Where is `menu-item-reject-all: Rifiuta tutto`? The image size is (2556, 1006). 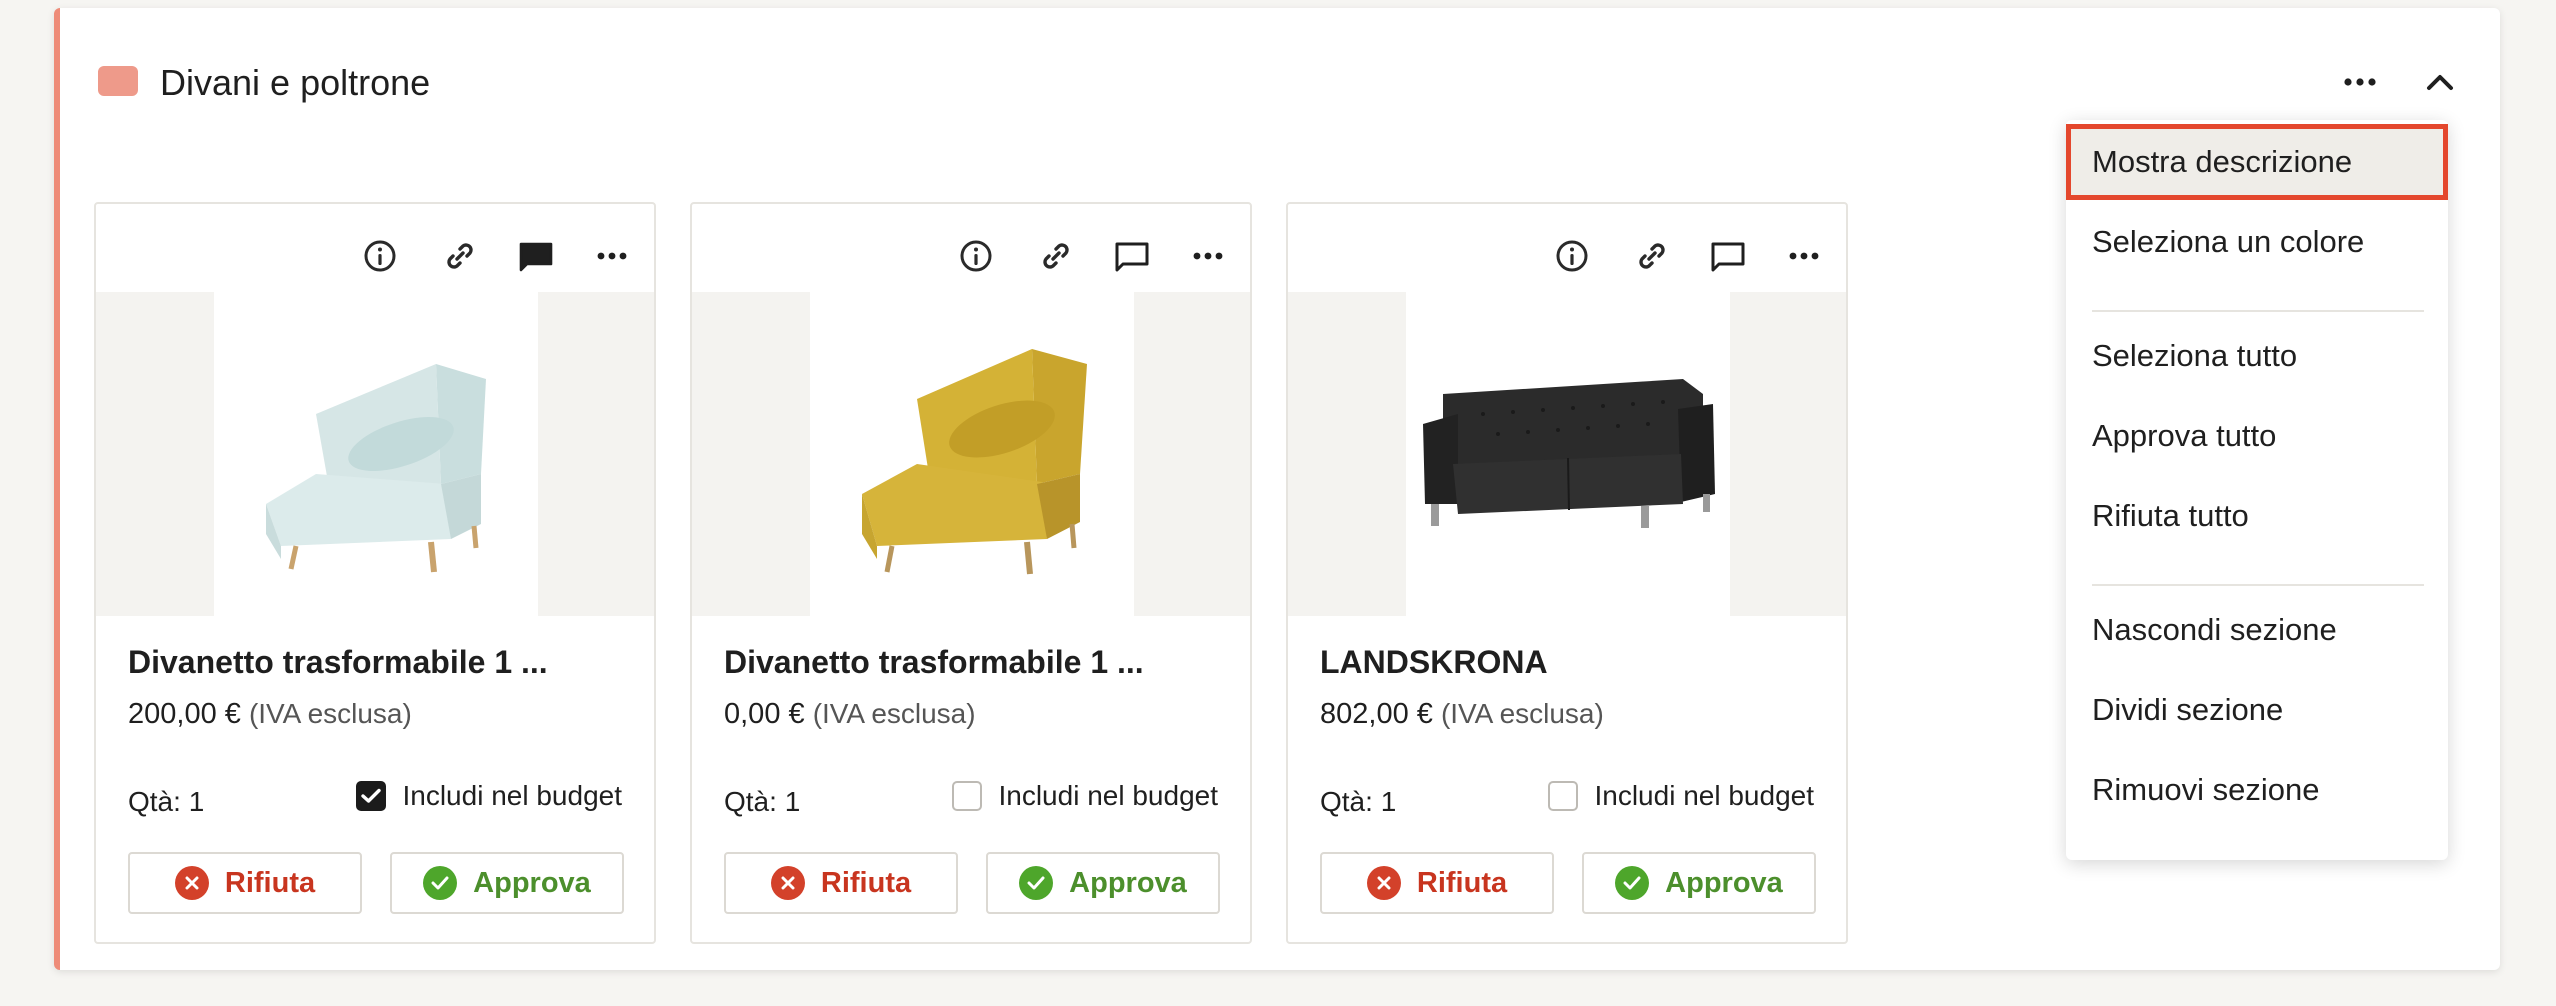
menu-item-reject-all: Rifiuta tutto is located at coordinates (2257, 516).